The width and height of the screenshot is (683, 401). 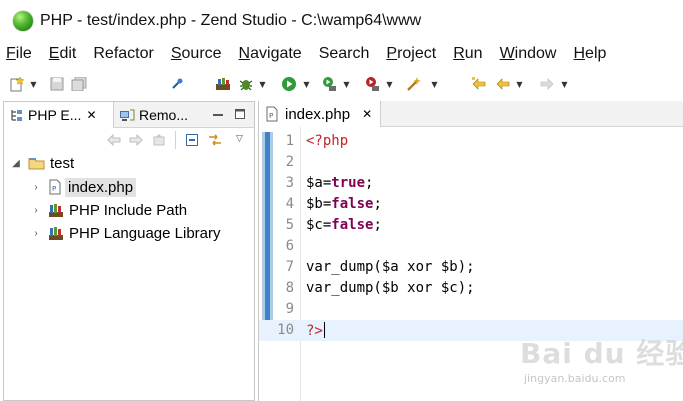 I want to click on menu-navigate: Navigate, so click(x=270, y=54).